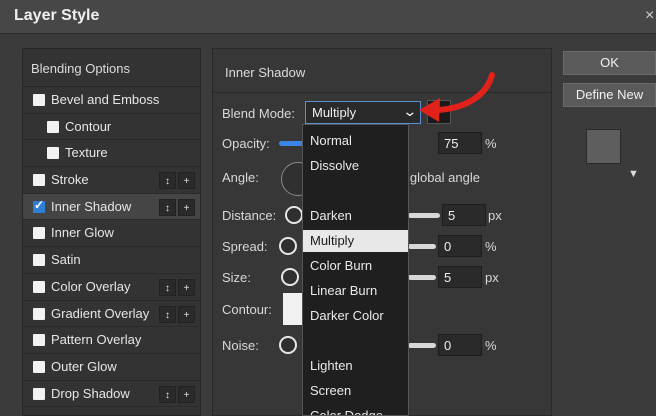 The height and width of the screenshot is (416, 656). Describe the element at coordinates (294, 215) in the screenshot. I see `distance-slider-thumb` at that location.